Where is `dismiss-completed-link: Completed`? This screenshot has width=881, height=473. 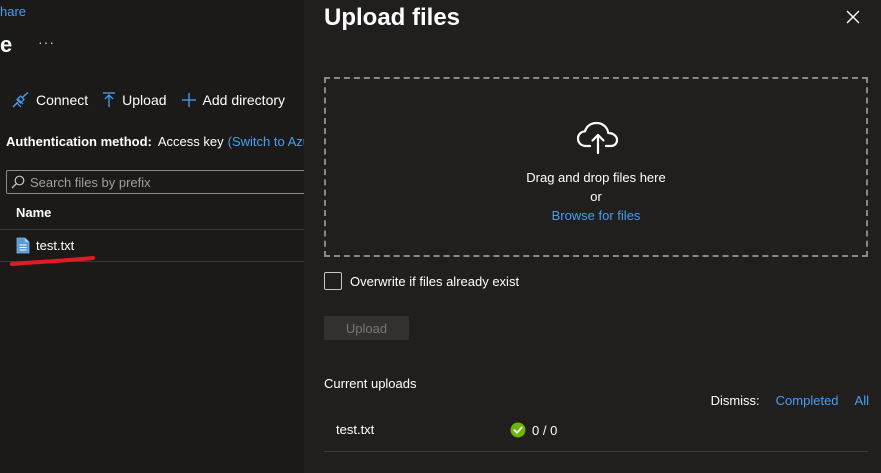 dismiss-completed-link: Completed is located at coordinates (807, 400).